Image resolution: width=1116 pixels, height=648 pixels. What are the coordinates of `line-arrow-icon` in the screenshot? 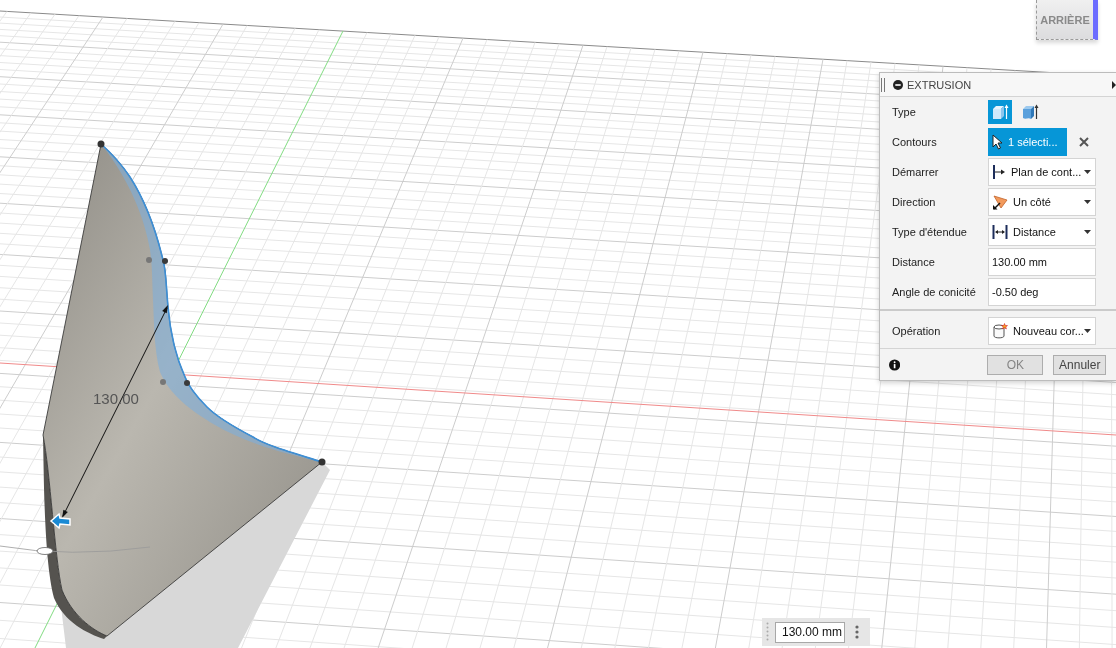 It's located at (999, 172).